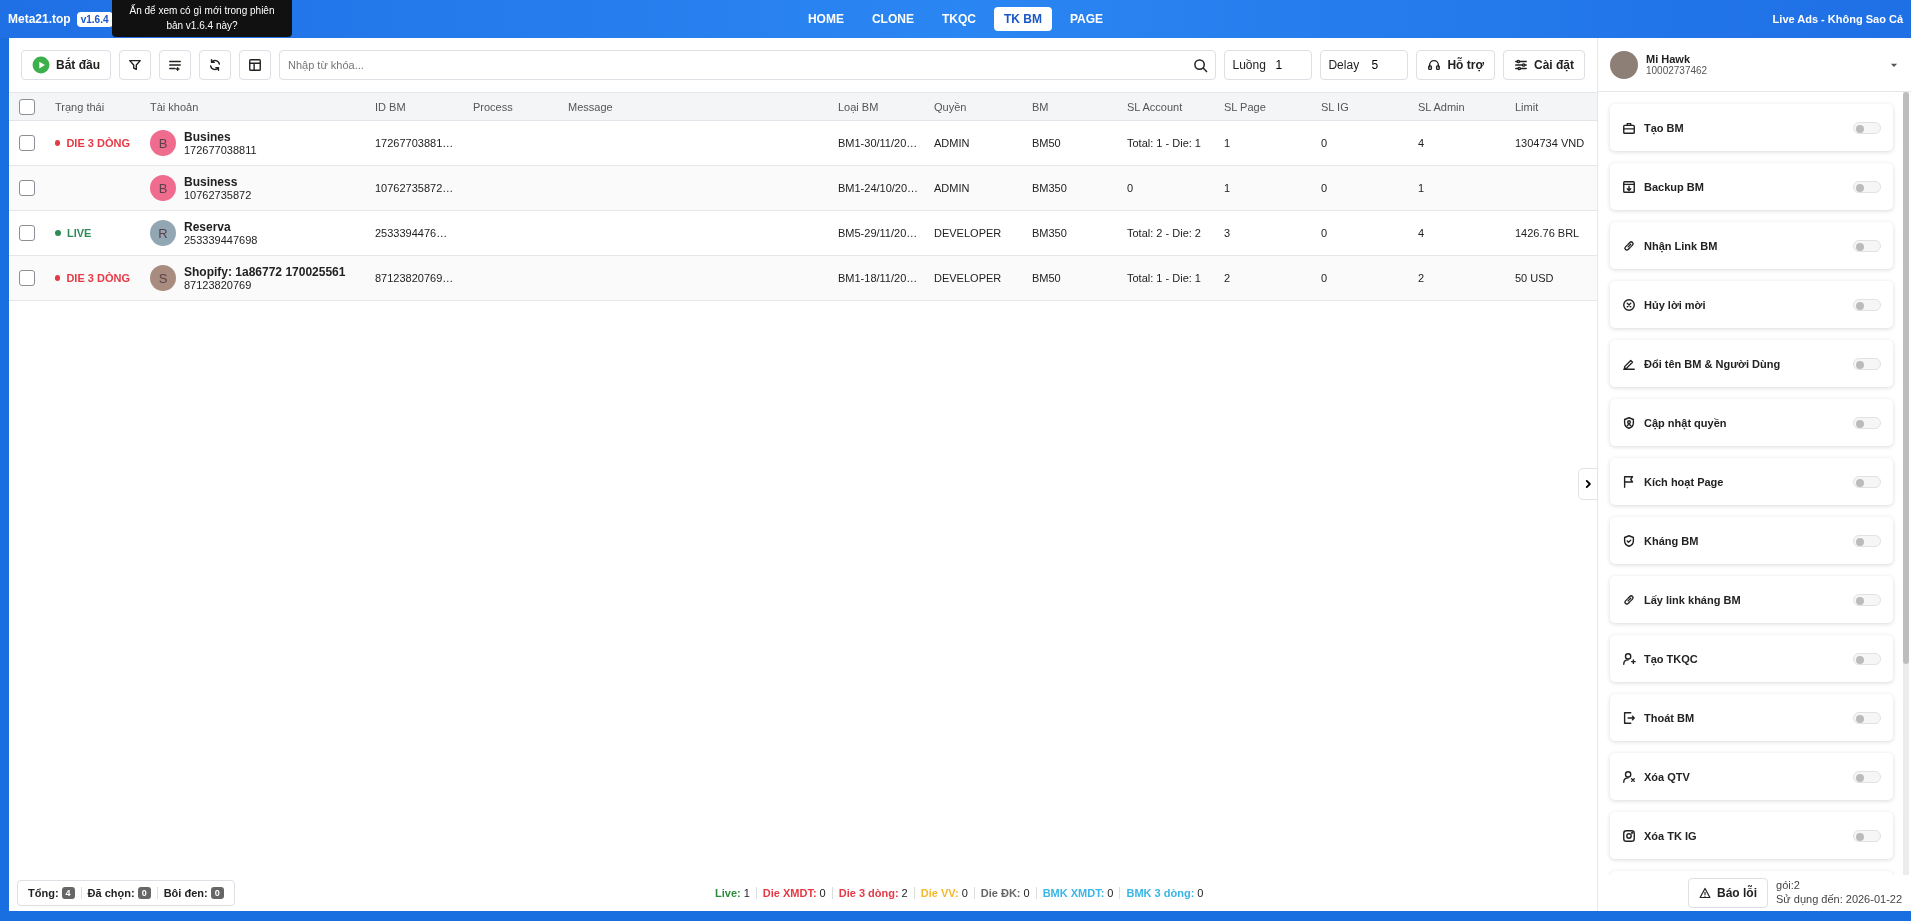 The width and height of the screenshot is (1911, 921). I want to click on column-header: ID BM, so click(414, 107).